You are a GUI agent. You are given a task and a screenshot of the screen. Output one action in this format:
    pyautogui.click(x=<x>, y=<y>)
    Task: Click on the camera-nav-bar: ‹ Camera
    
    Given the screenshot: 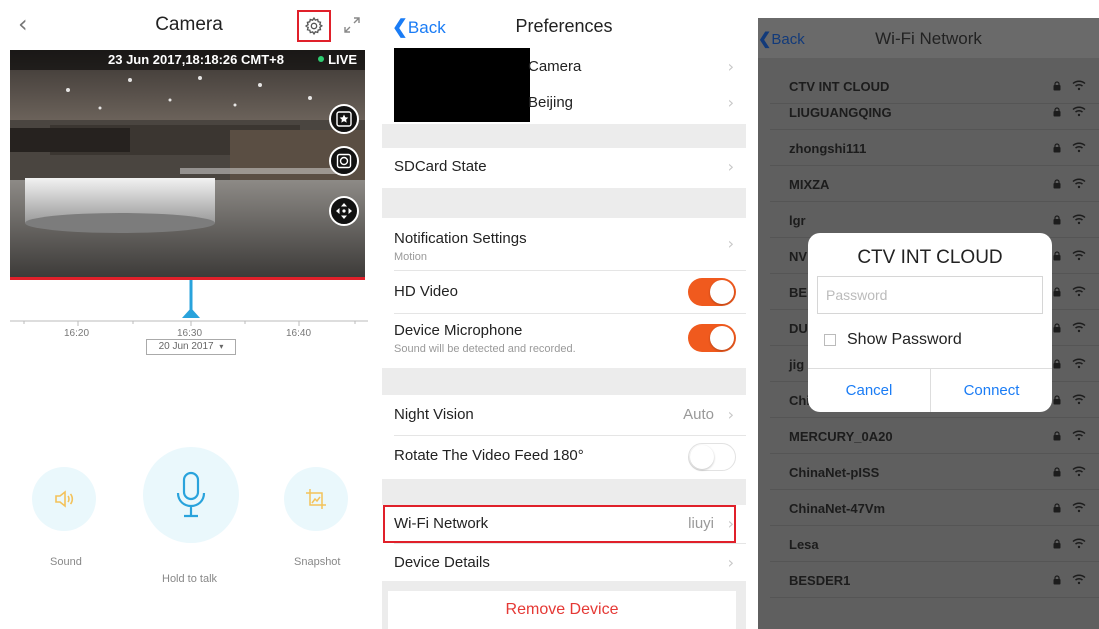 What is the action you would take?
    pyautogui.click(x=189, y=25)
    